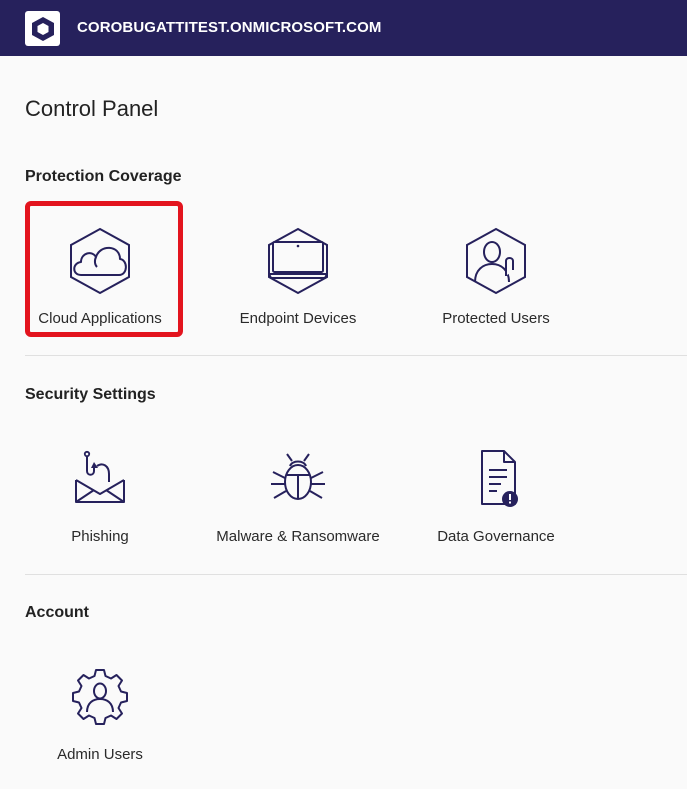 This screenshot has height=789, width=687. I want to click on tile-label: Endpoint Devices, so click(298, 318).